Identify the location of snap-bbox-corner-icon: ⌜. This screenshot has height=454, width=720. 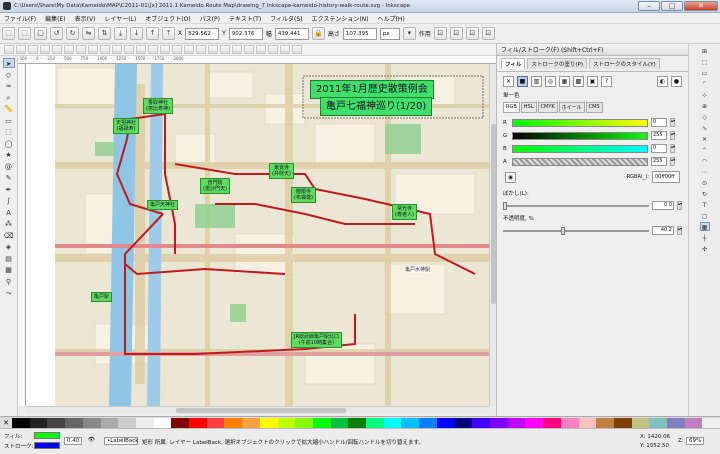
(705, 83).